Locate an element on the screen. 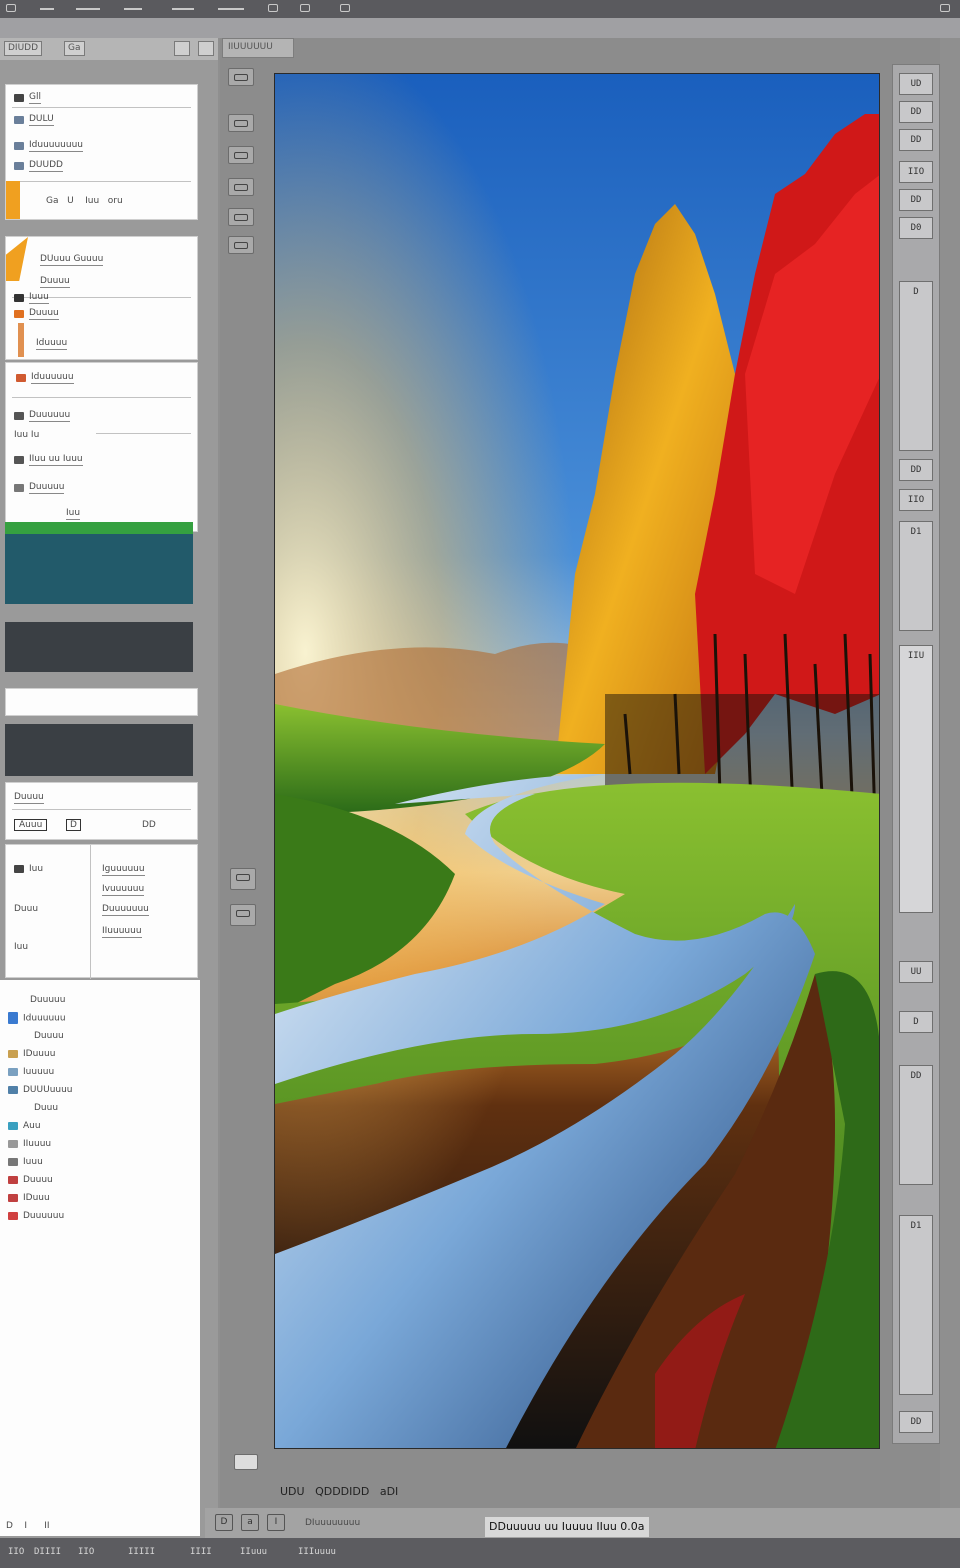 The height and width of the screenshot is (1568, 960). swatch-header is located at coordinates (101, 702).